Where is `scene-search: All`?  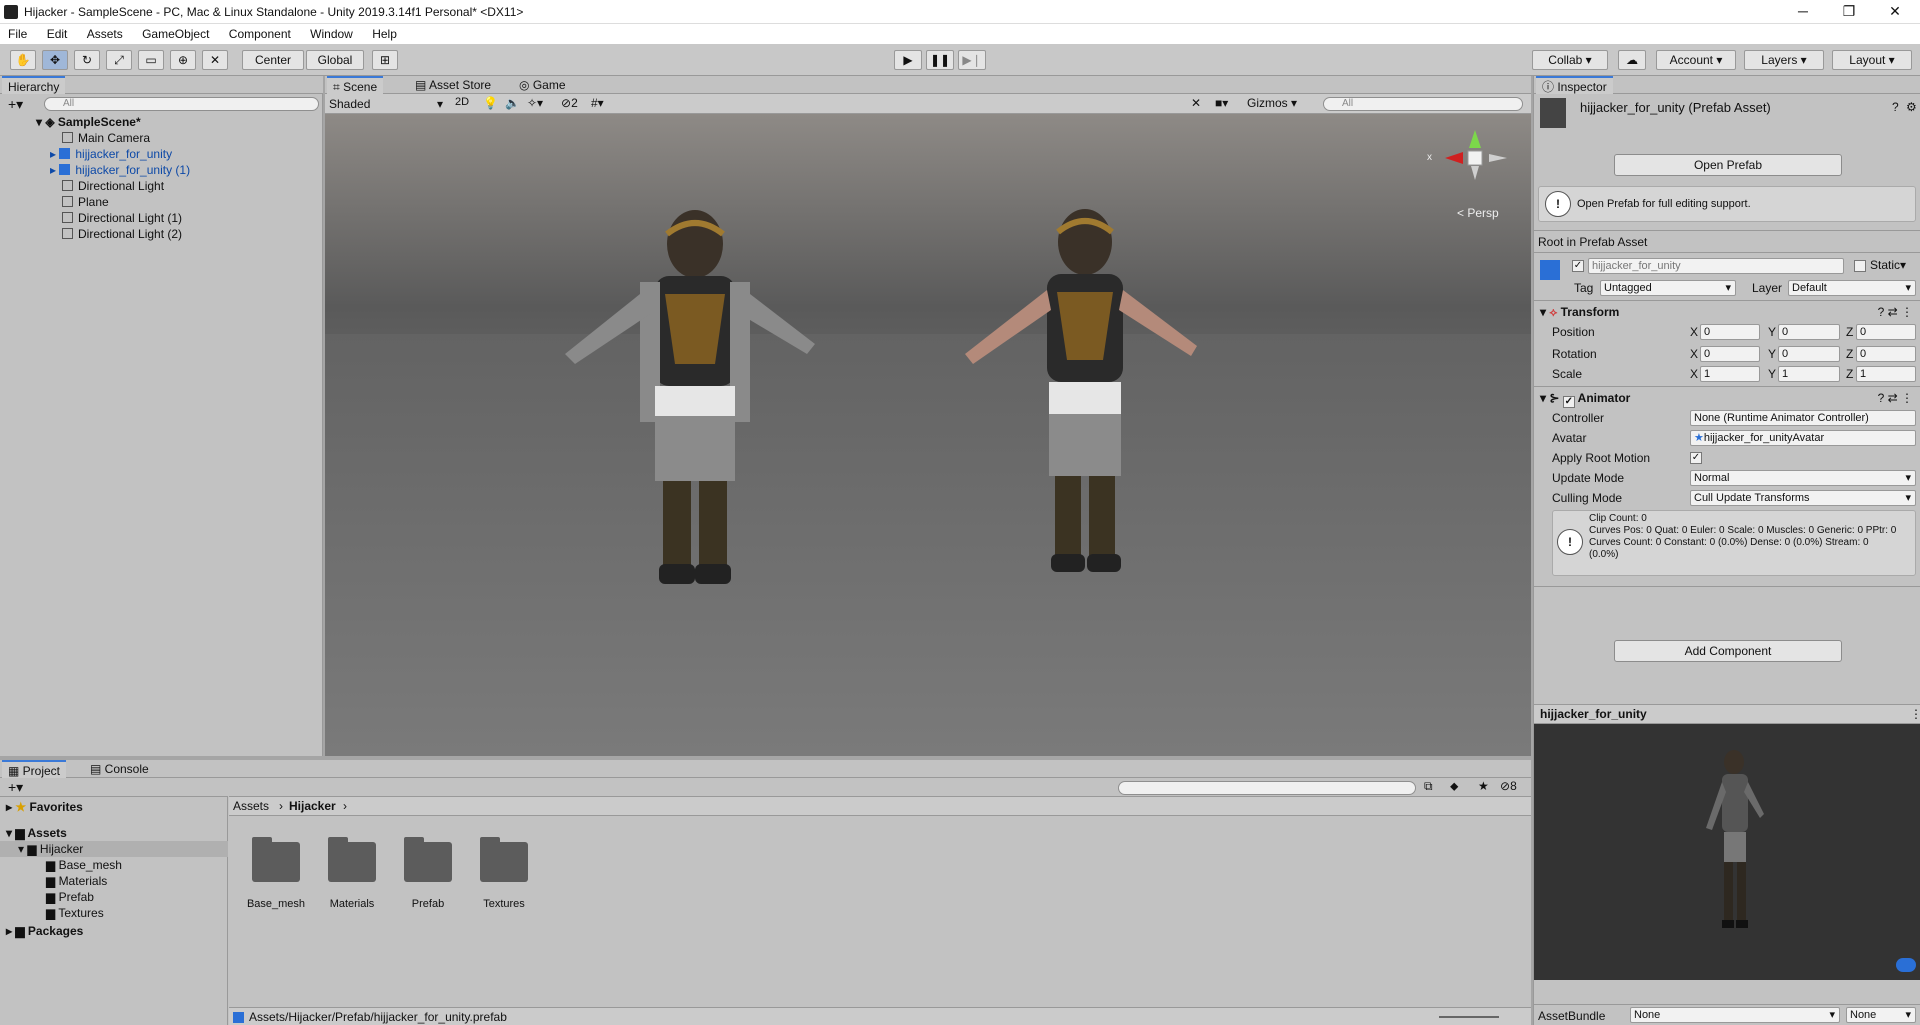
scene-search: All is located at coordinates (1423, 104).